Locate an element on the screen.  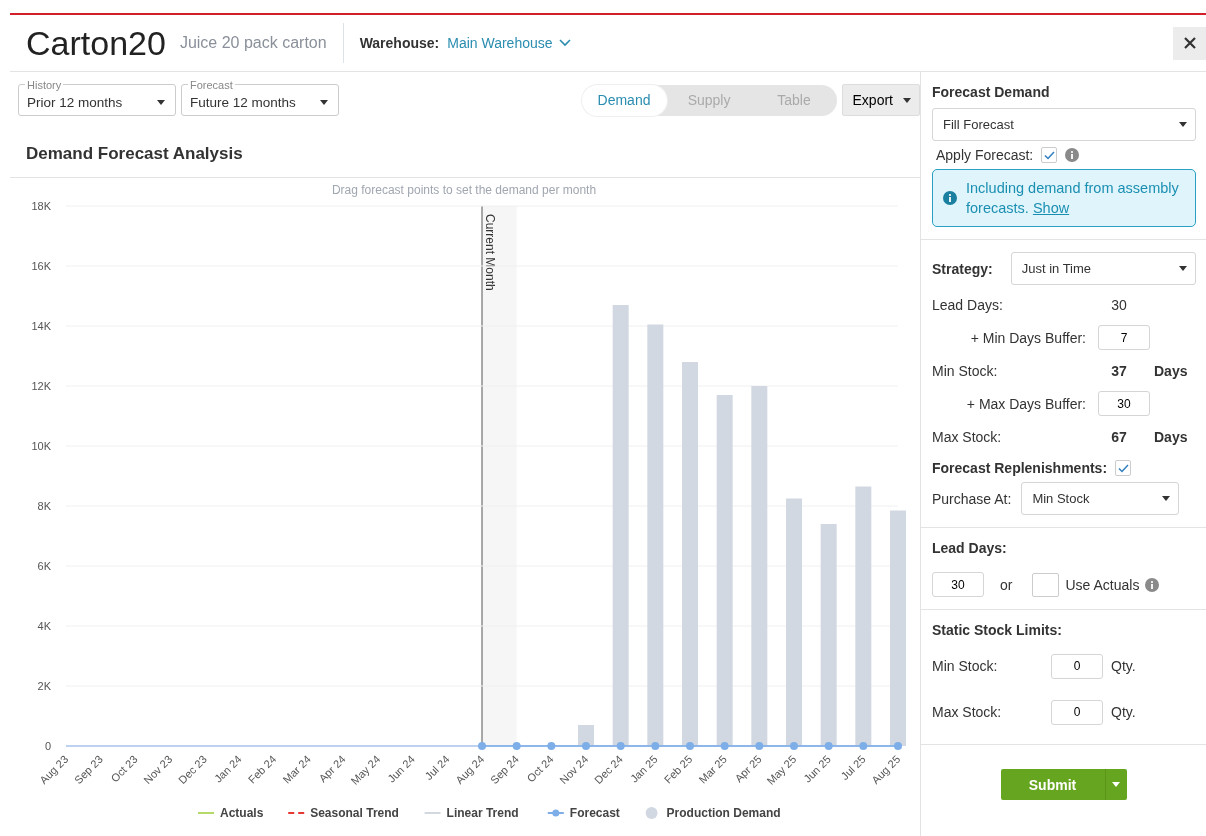
axis-label: 0 is located at coordinates (47, 746).